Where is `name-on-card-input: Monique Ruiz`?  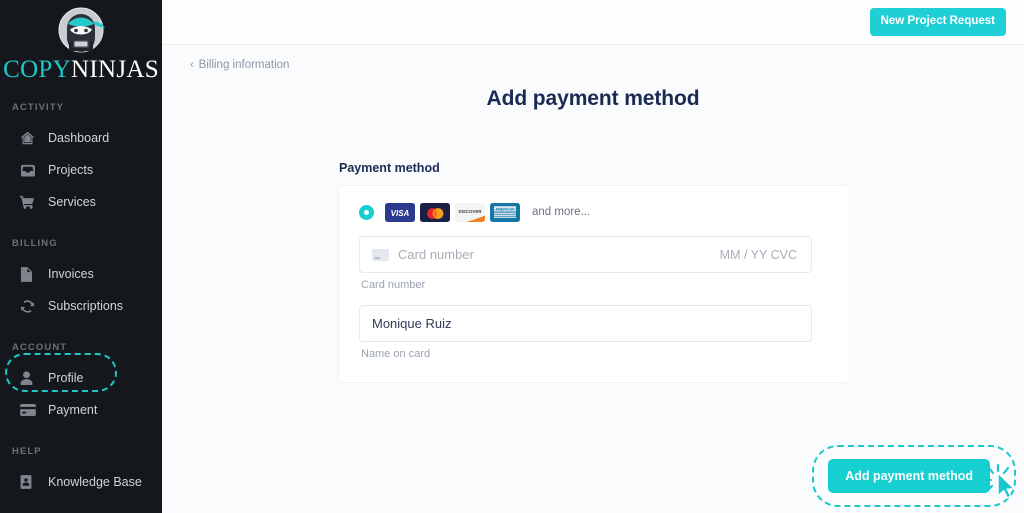 name-on-card-input: Monique Ruiz is located at coordinates (585, 323).